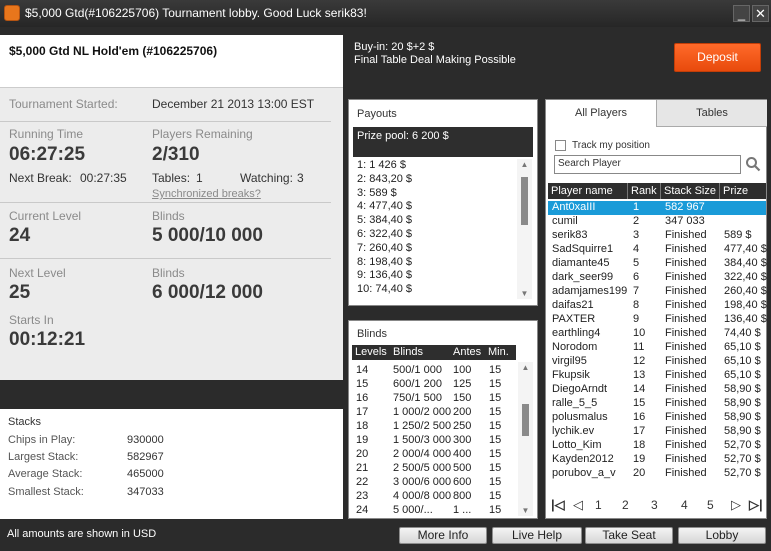 This screenshot has width=771, height=551. Describe the element at coordinates (42, 440) in the screenshot. I see `chips-in-play-label: Chips in Play:` at that location.